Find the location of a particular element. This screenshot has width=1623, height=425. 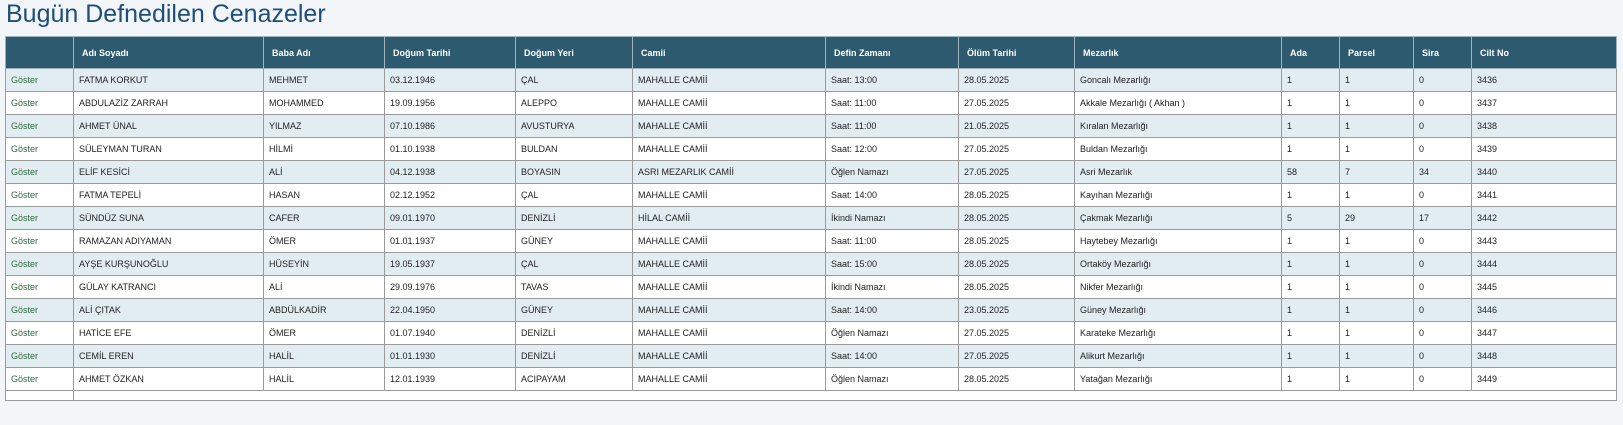

column-header-ada: Ada is located at coordinates (1310, 52).